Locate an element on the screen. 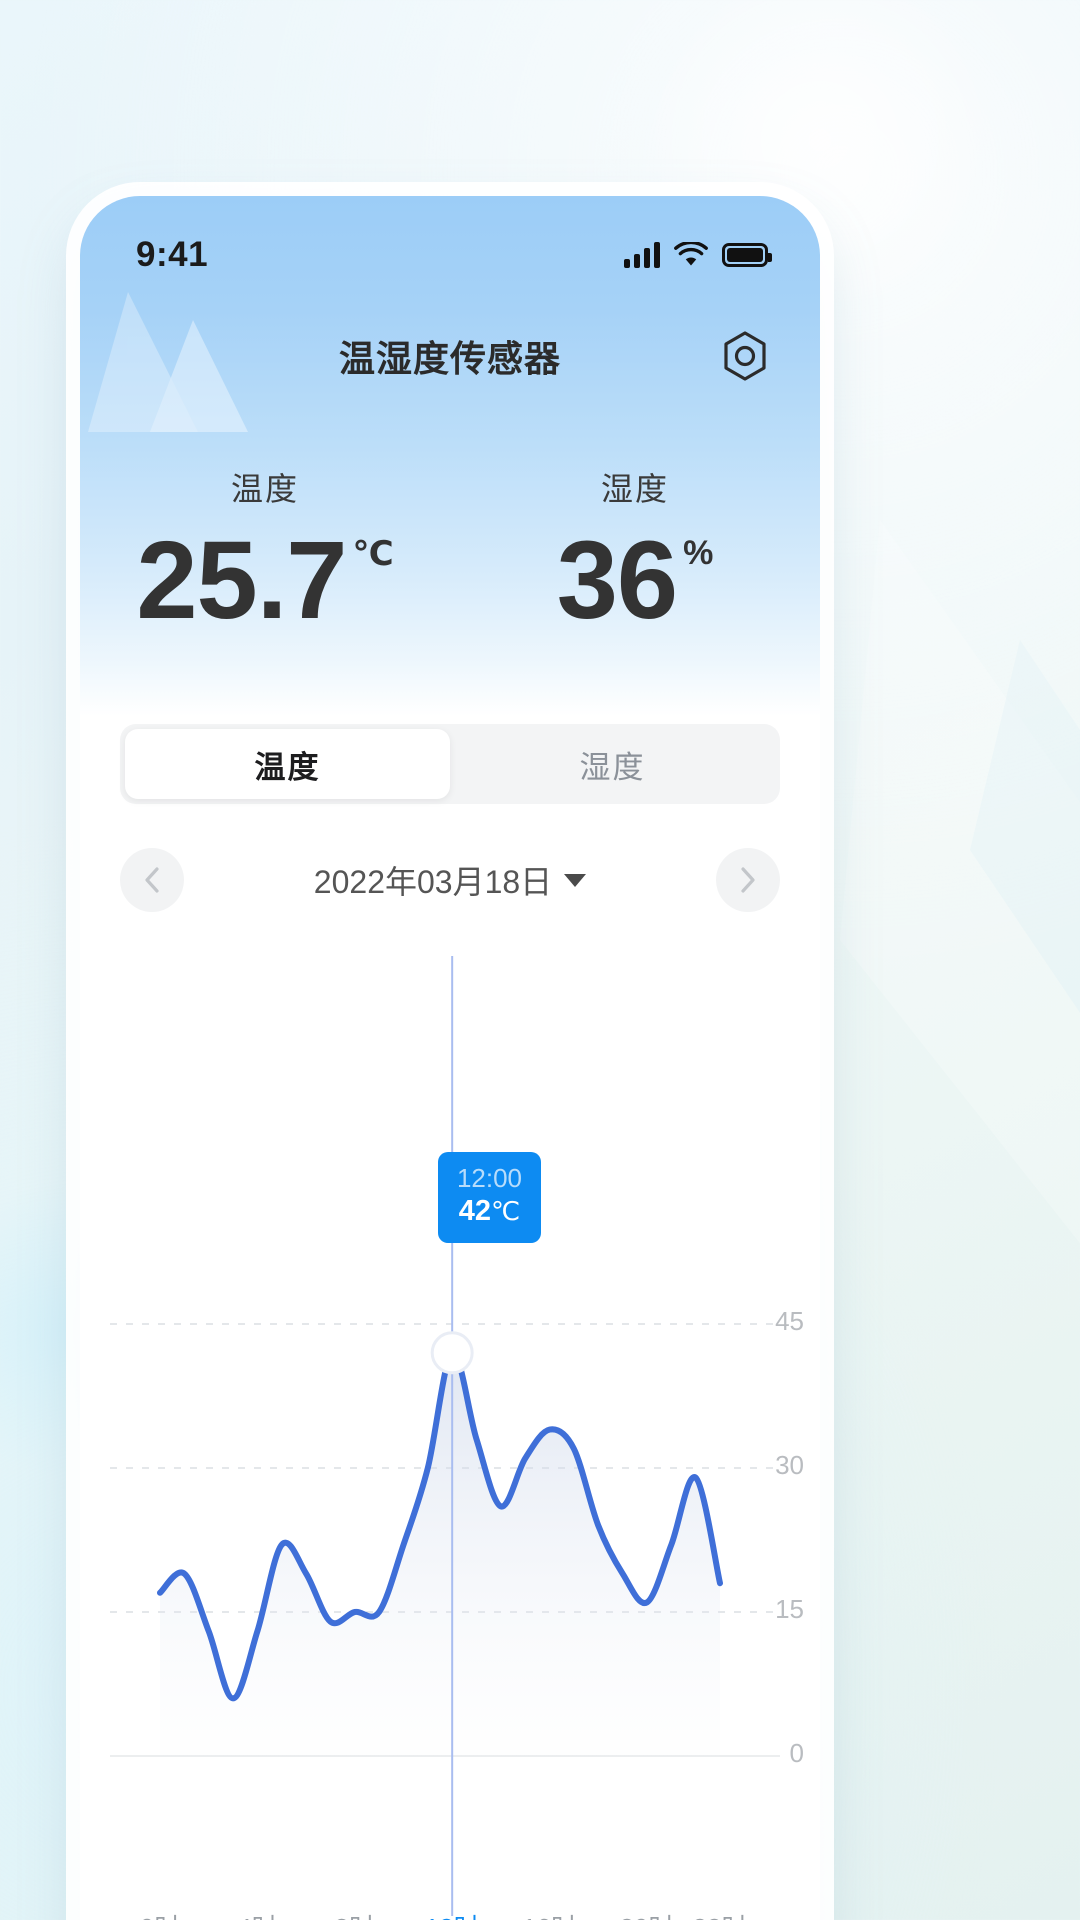 The width and height of the screenshot is (1080, 1920). tab-temperature: 温度 is located at coordinates (287, 764).